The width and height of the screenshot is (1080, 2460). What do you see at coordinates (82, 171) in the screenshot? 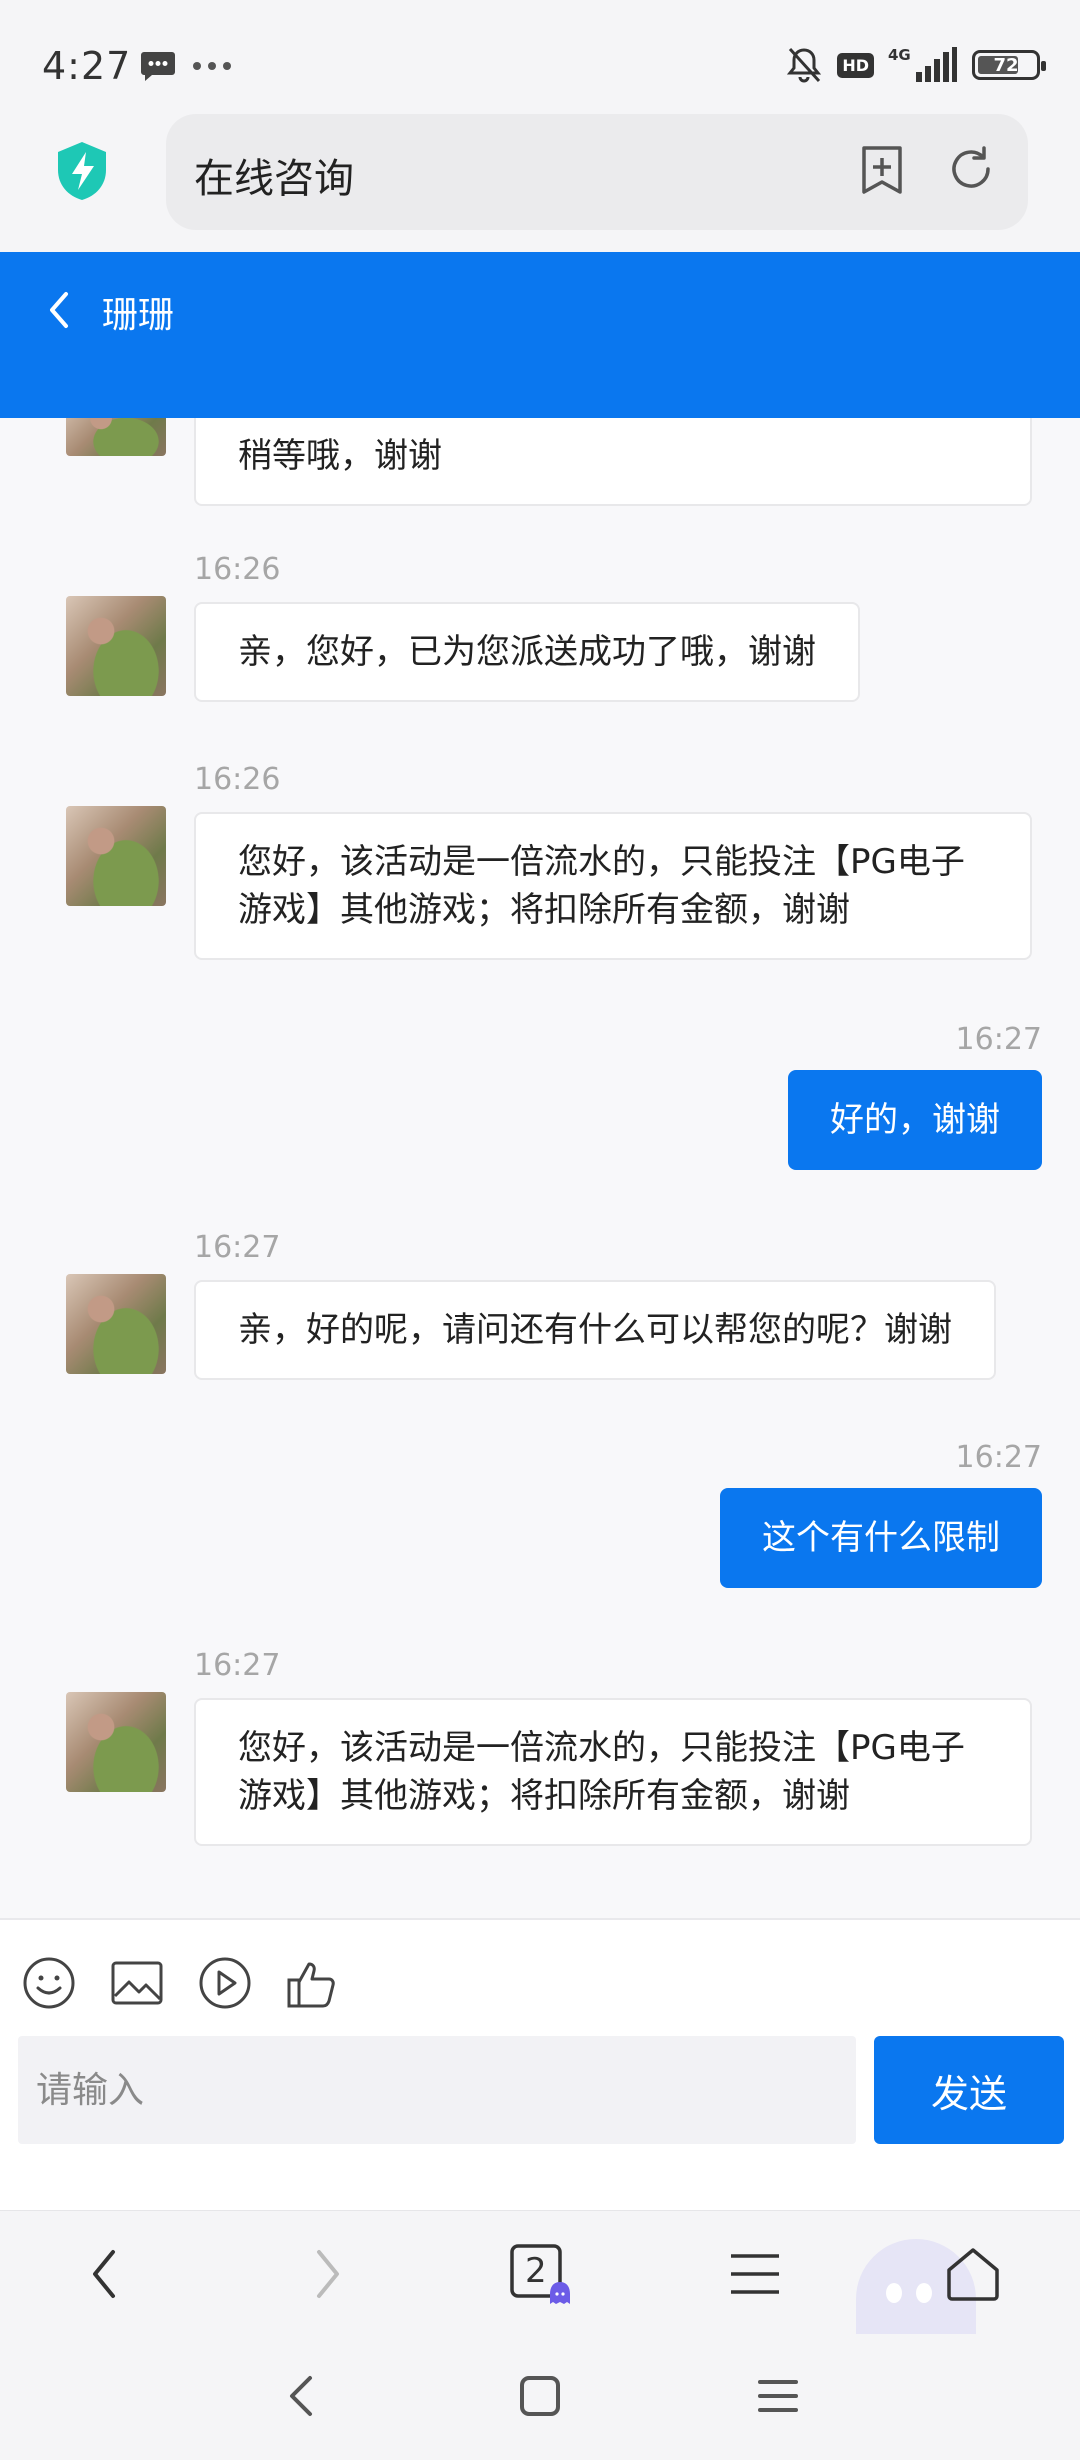
I see `shield-icon` at bounding box center [82, 171].